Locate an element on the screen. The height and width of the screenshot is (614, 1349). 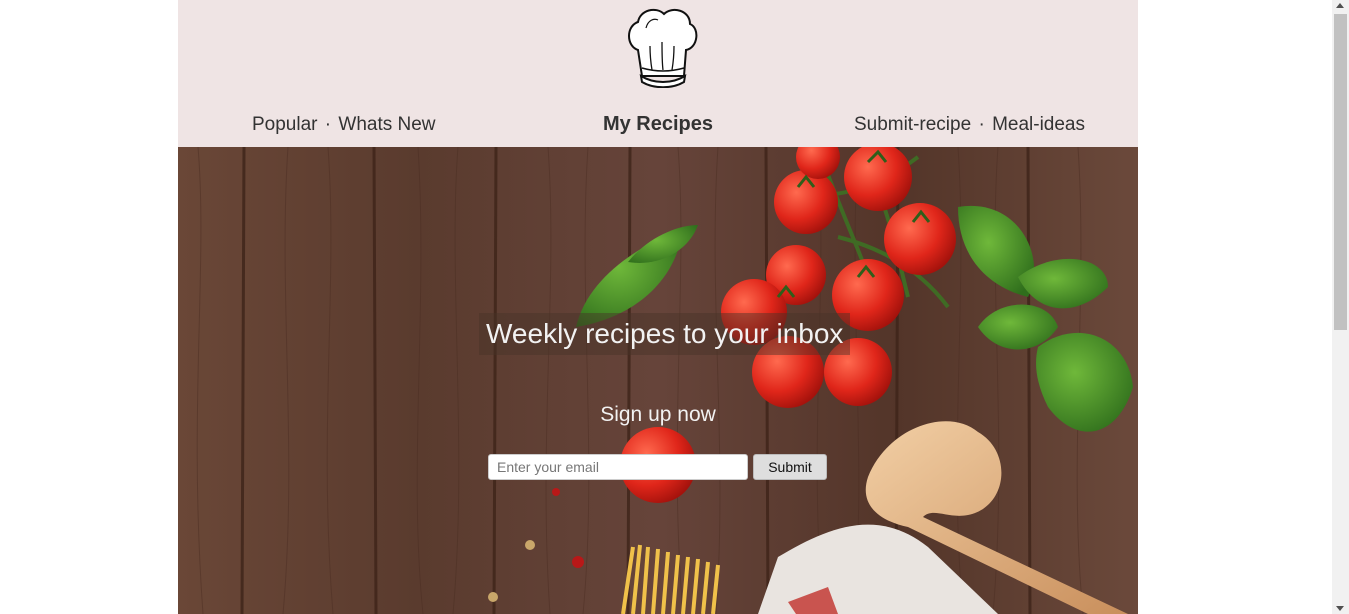
nav-link-meal-ideas: Meal-ideas is located at coordinates (1038, 124).